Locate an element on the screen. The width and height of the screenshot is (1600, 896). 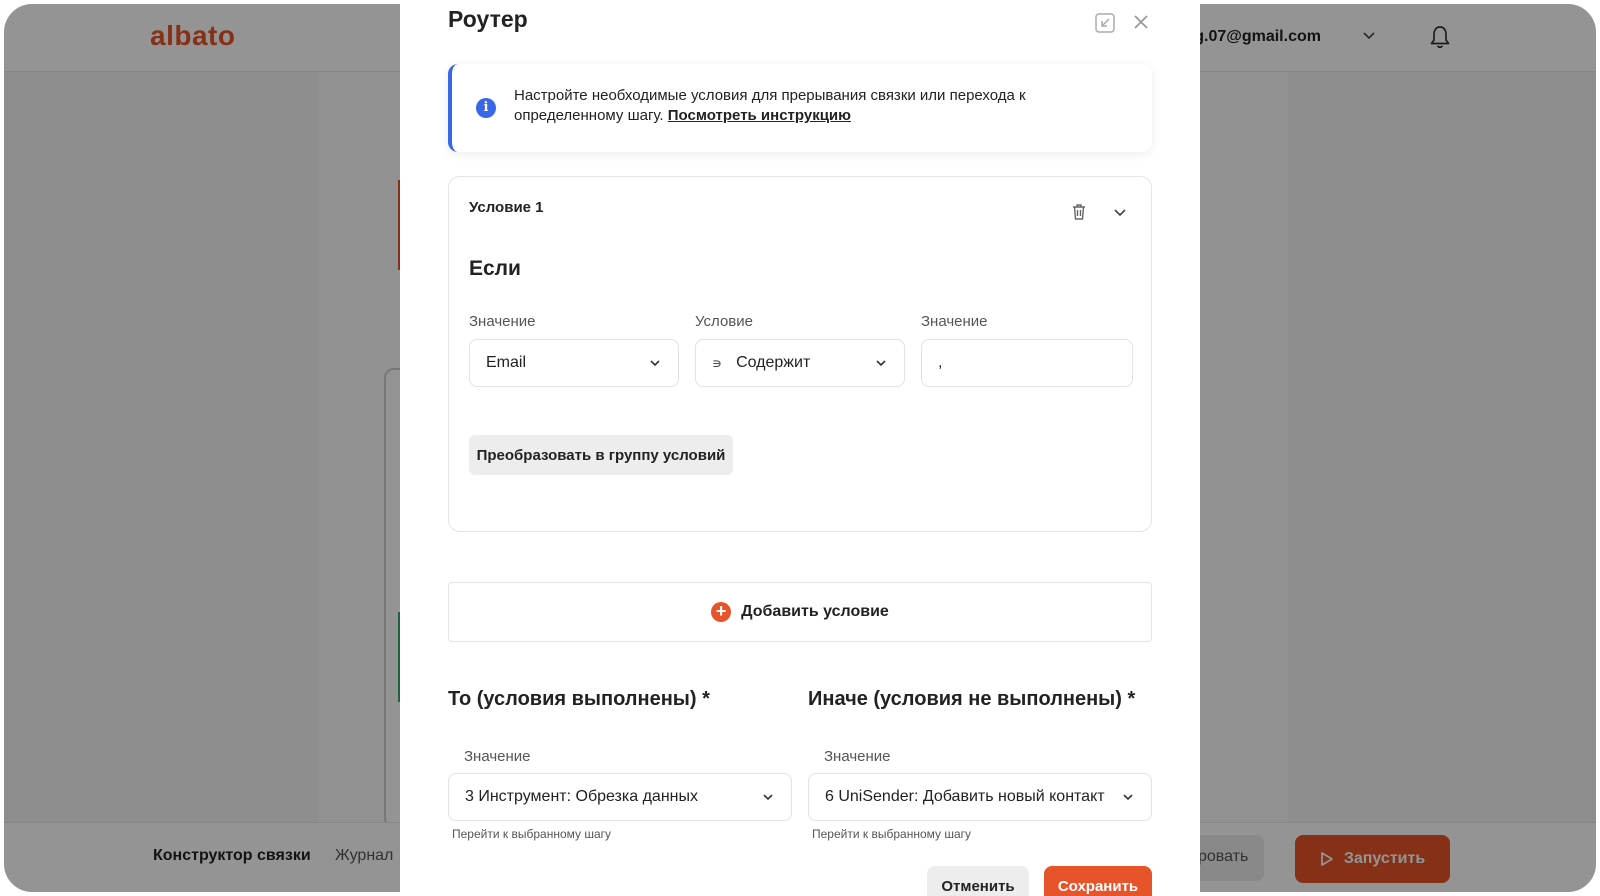
contains-icon: ∍ is located at coordinates (717, 362).